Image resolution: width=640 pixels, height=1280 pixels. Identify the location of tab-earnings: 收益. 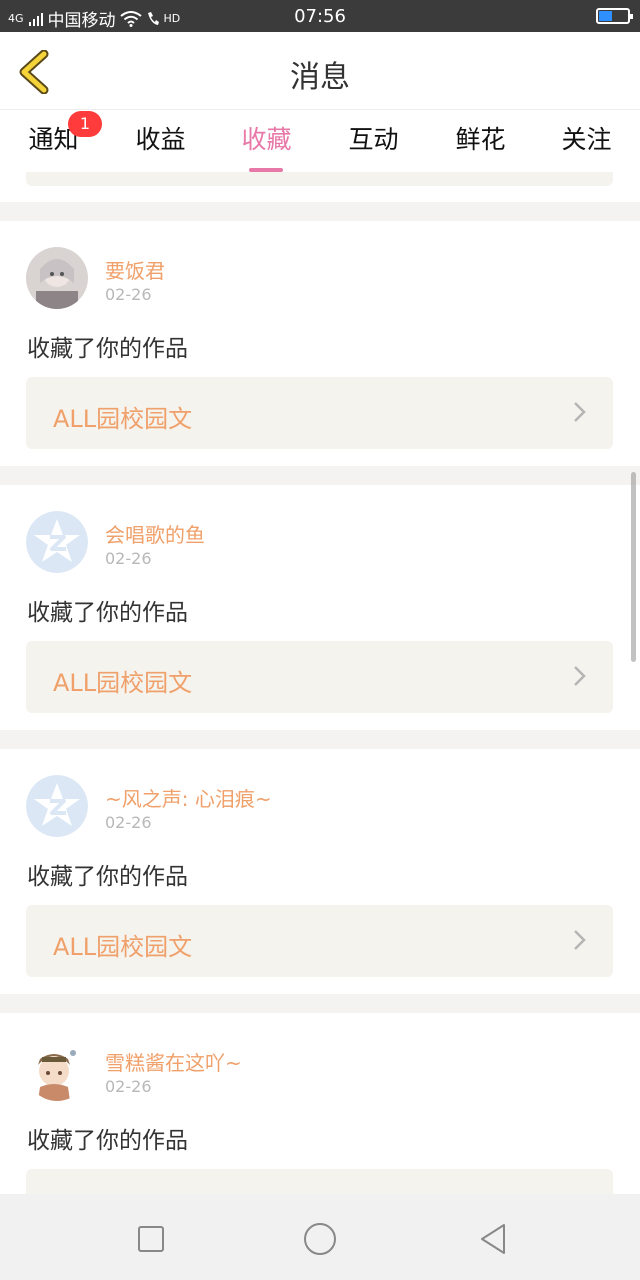
(160, 144).